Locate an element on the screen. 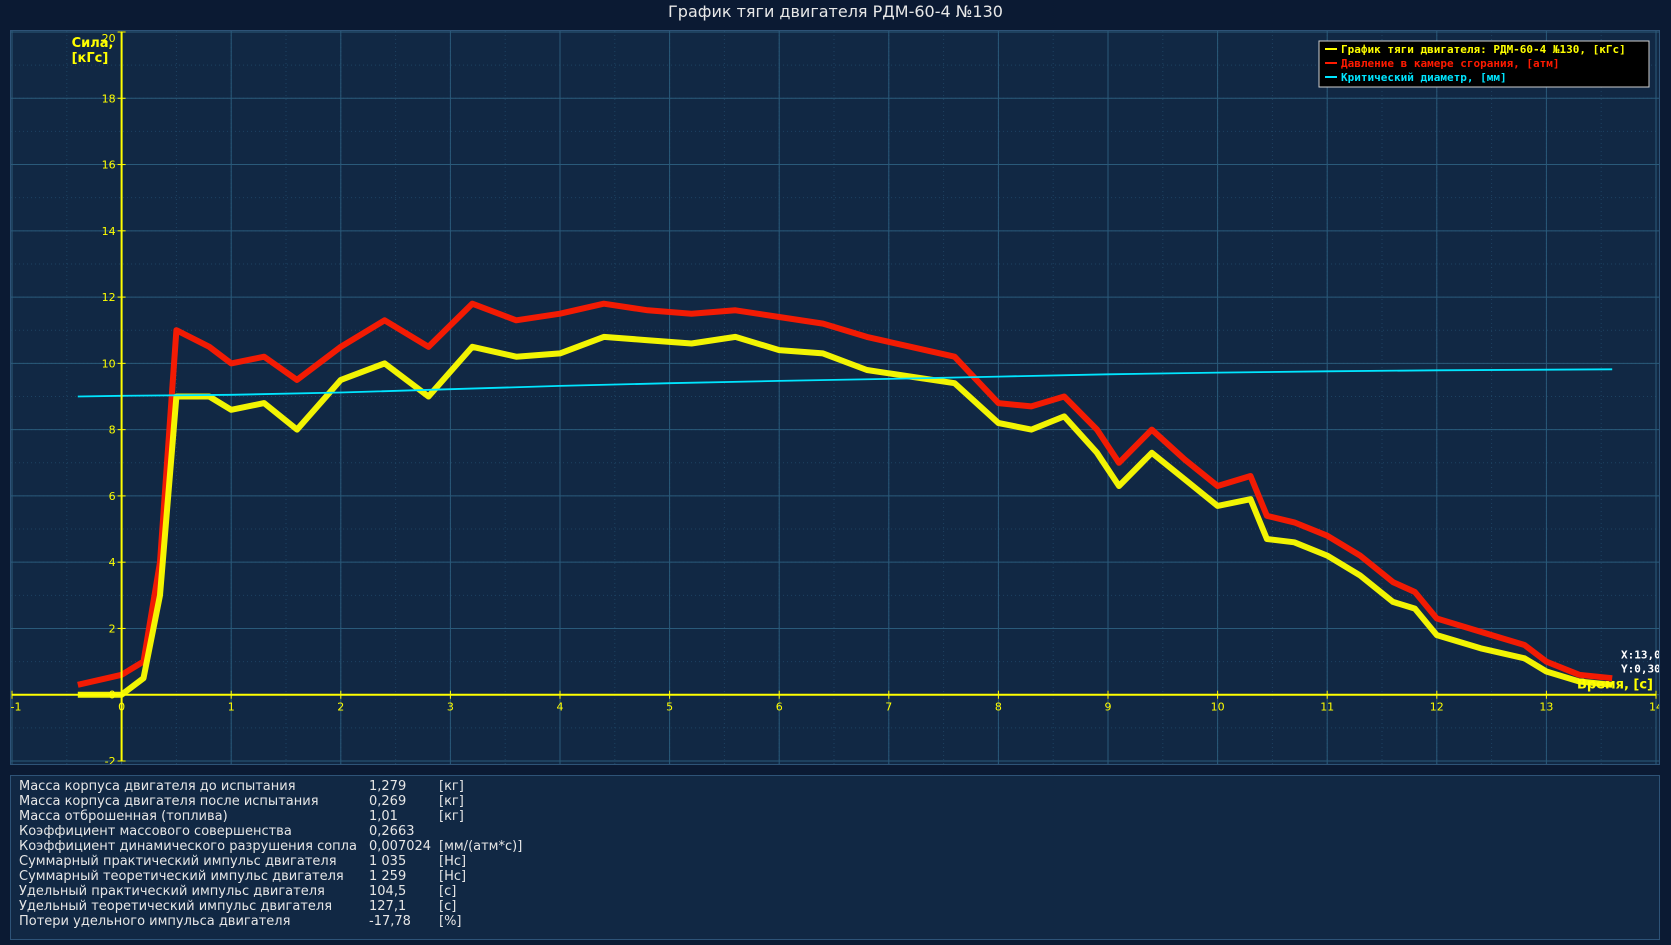 The width and height of the screenshot is (1671, 945). stat-value: 0,007024 is located at coordinates (400, 846).